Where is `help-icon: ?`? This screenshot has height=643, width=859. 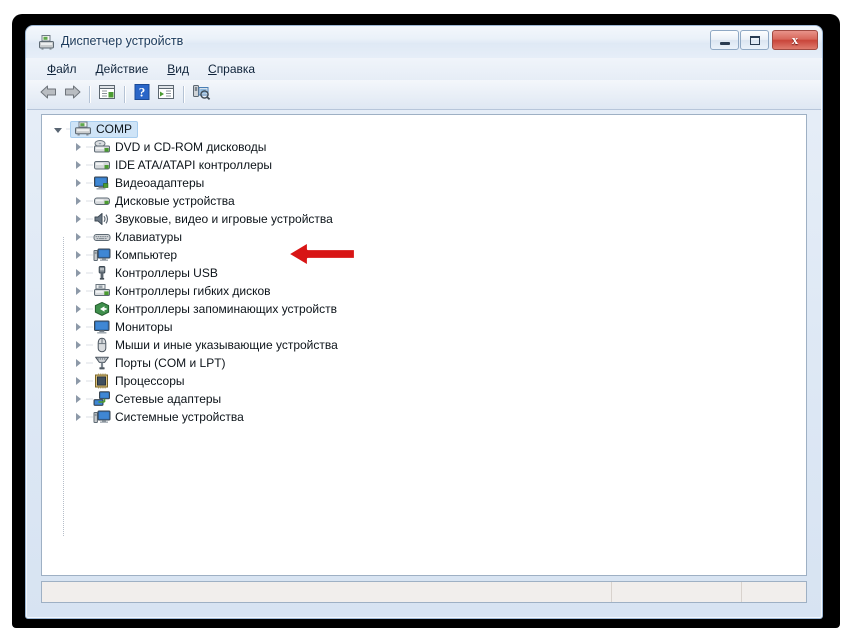
help-icon: ? is located at coordinates (142, 94).